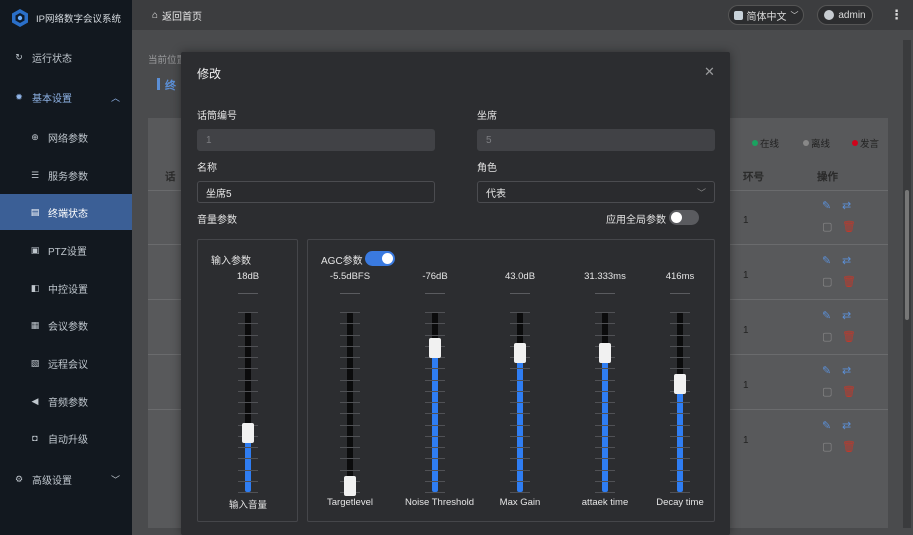 This screenshot has width=913, height=535. What do you see at coordinates (896, 15) in the screenshot?
I see `more-menu-icon: ⋮` at bounding box center [896, 15].